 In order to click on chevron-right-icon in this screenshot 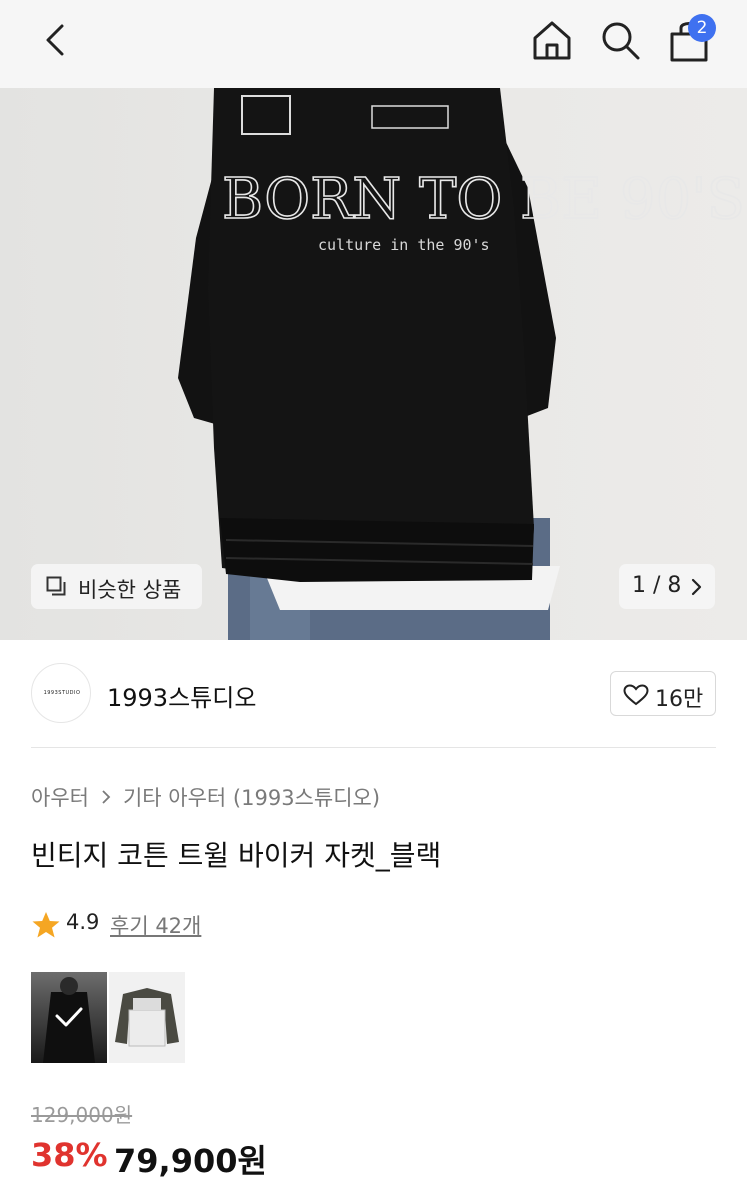, I will do `click(696, 587)`.